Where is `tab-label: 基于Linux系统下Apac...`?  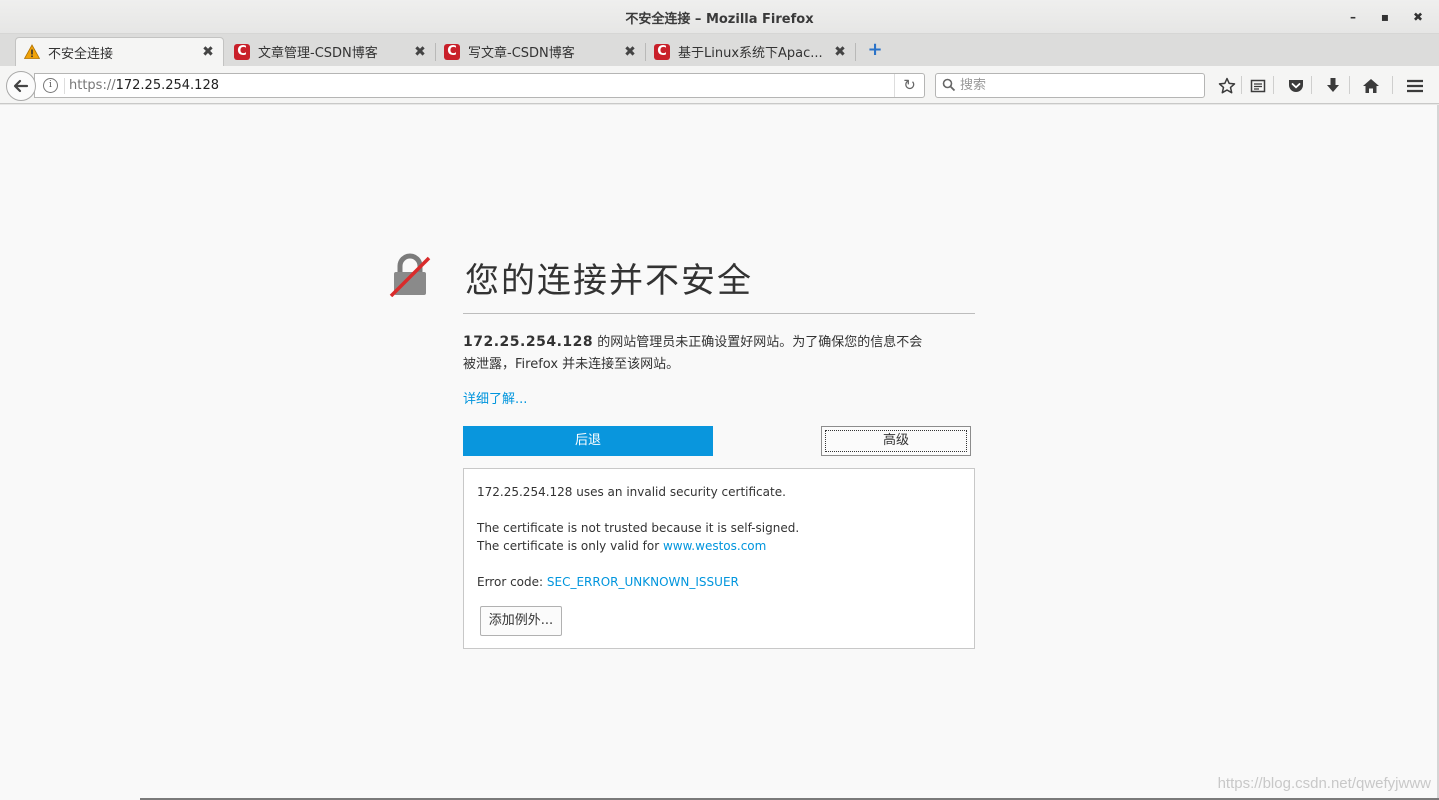
tab-label: 基于Linux系统下Apac... is located at coordinates (750, 53).